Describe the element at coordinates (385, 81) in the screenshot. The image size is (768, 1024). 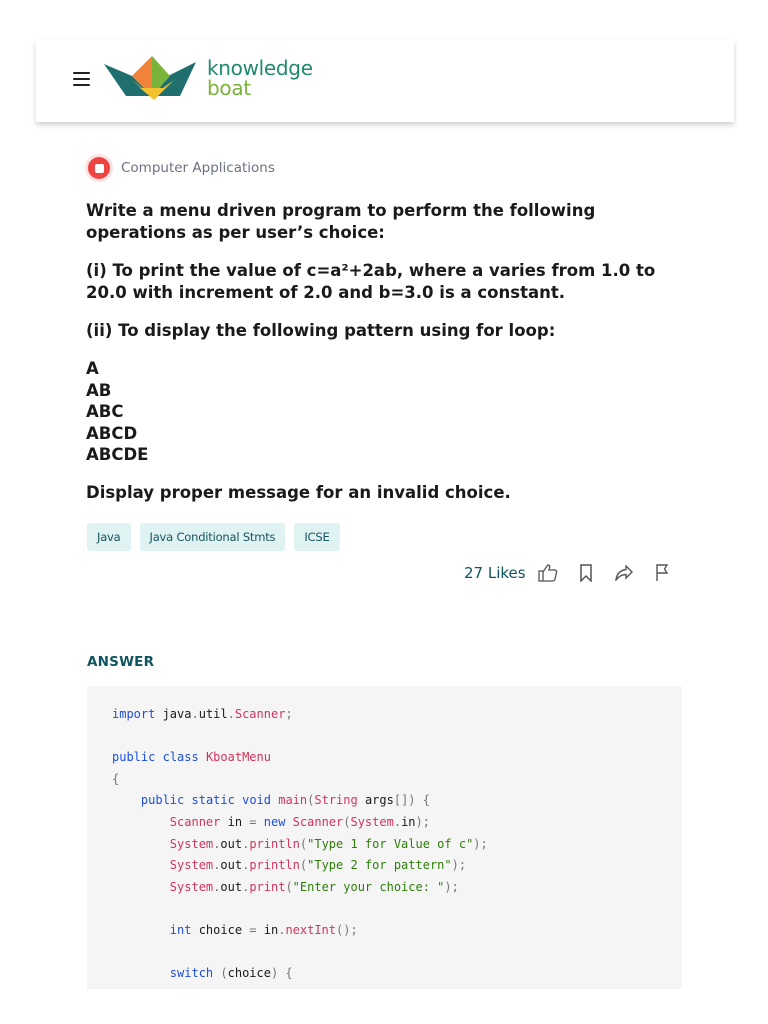
I see `site-header: knowledge boat` at that location.